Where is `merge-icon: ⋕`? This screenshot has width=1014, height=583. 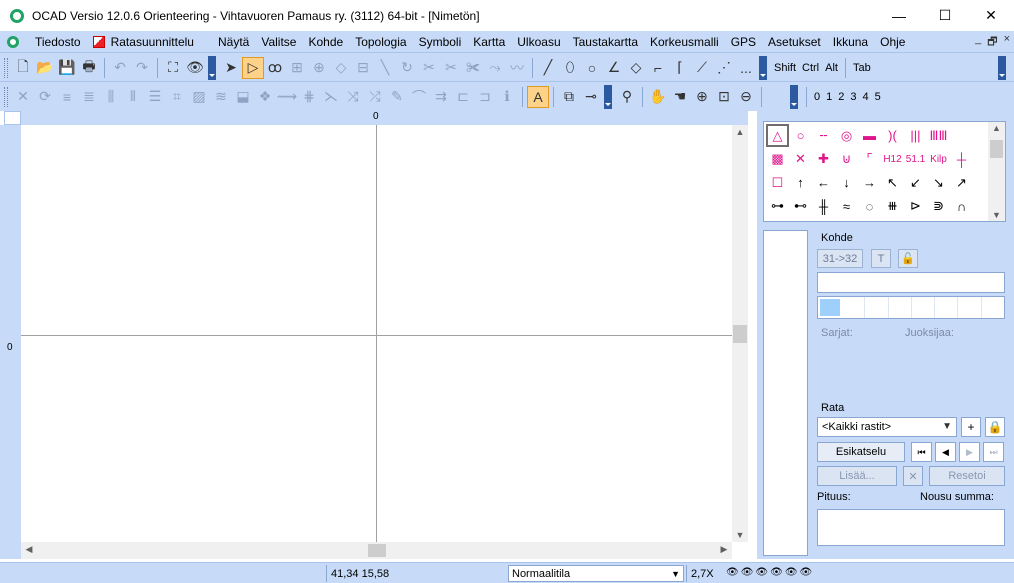 merge-icon: ⋕ is located at coordinates (309, 97).